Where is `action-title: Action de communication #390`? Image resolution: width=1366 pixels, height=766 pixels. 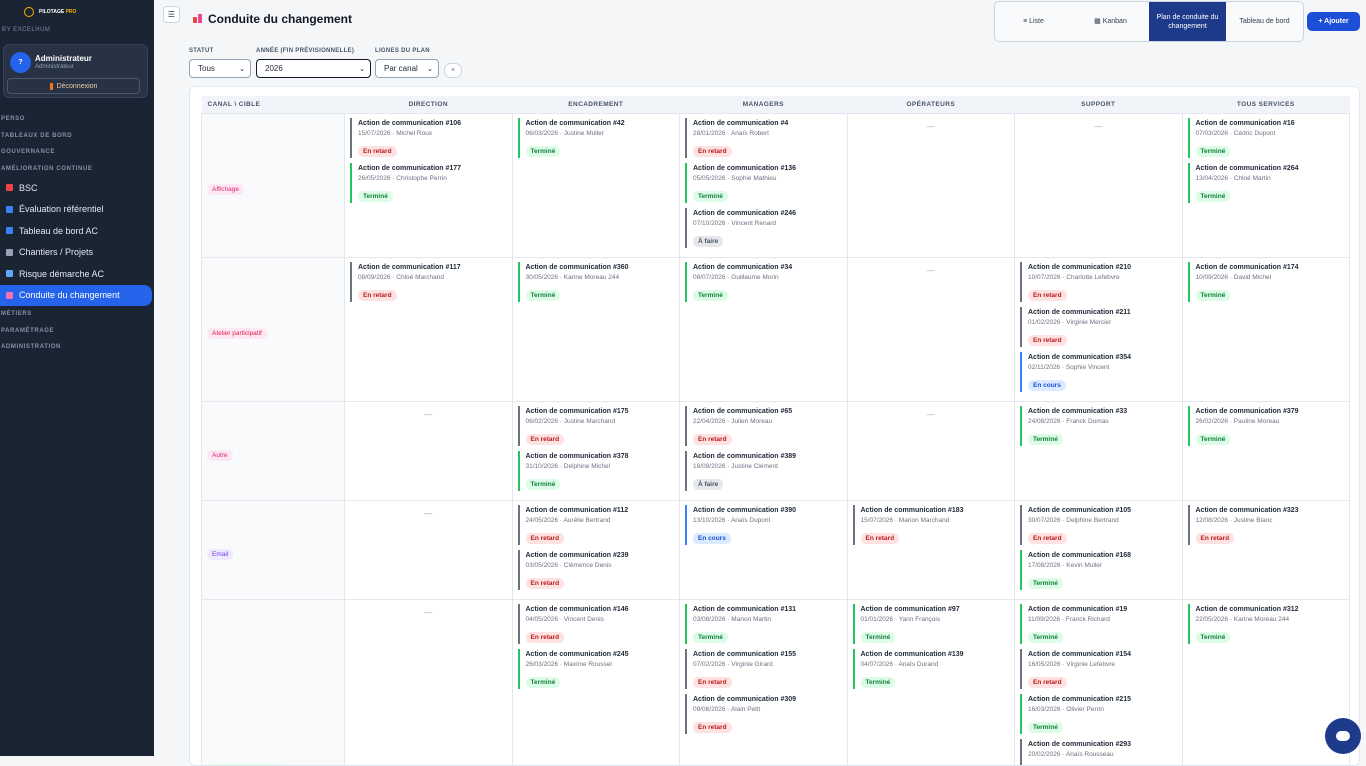 action-title: Action de communication #390 is located at coordinates (767, 511).